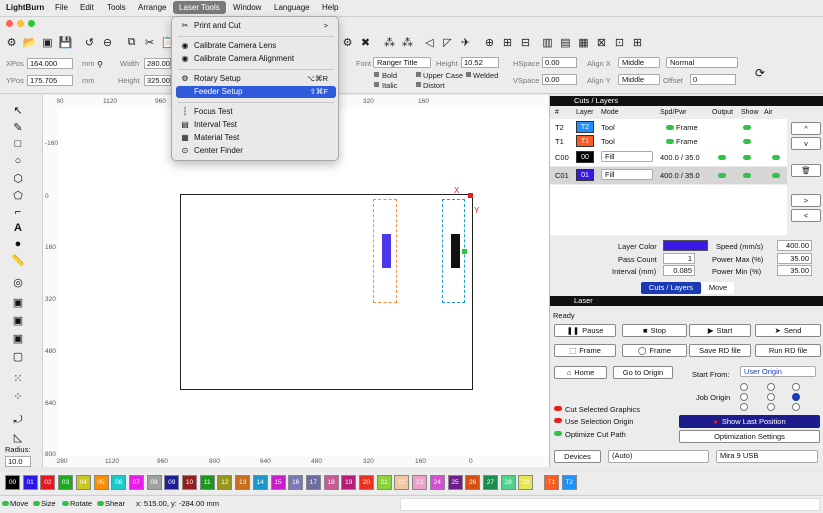 This screenshot has width=823, height=513. Describe the element at coordinates (29, 42) in the screenshot. I see `open-file-icon: 📂` at that location.